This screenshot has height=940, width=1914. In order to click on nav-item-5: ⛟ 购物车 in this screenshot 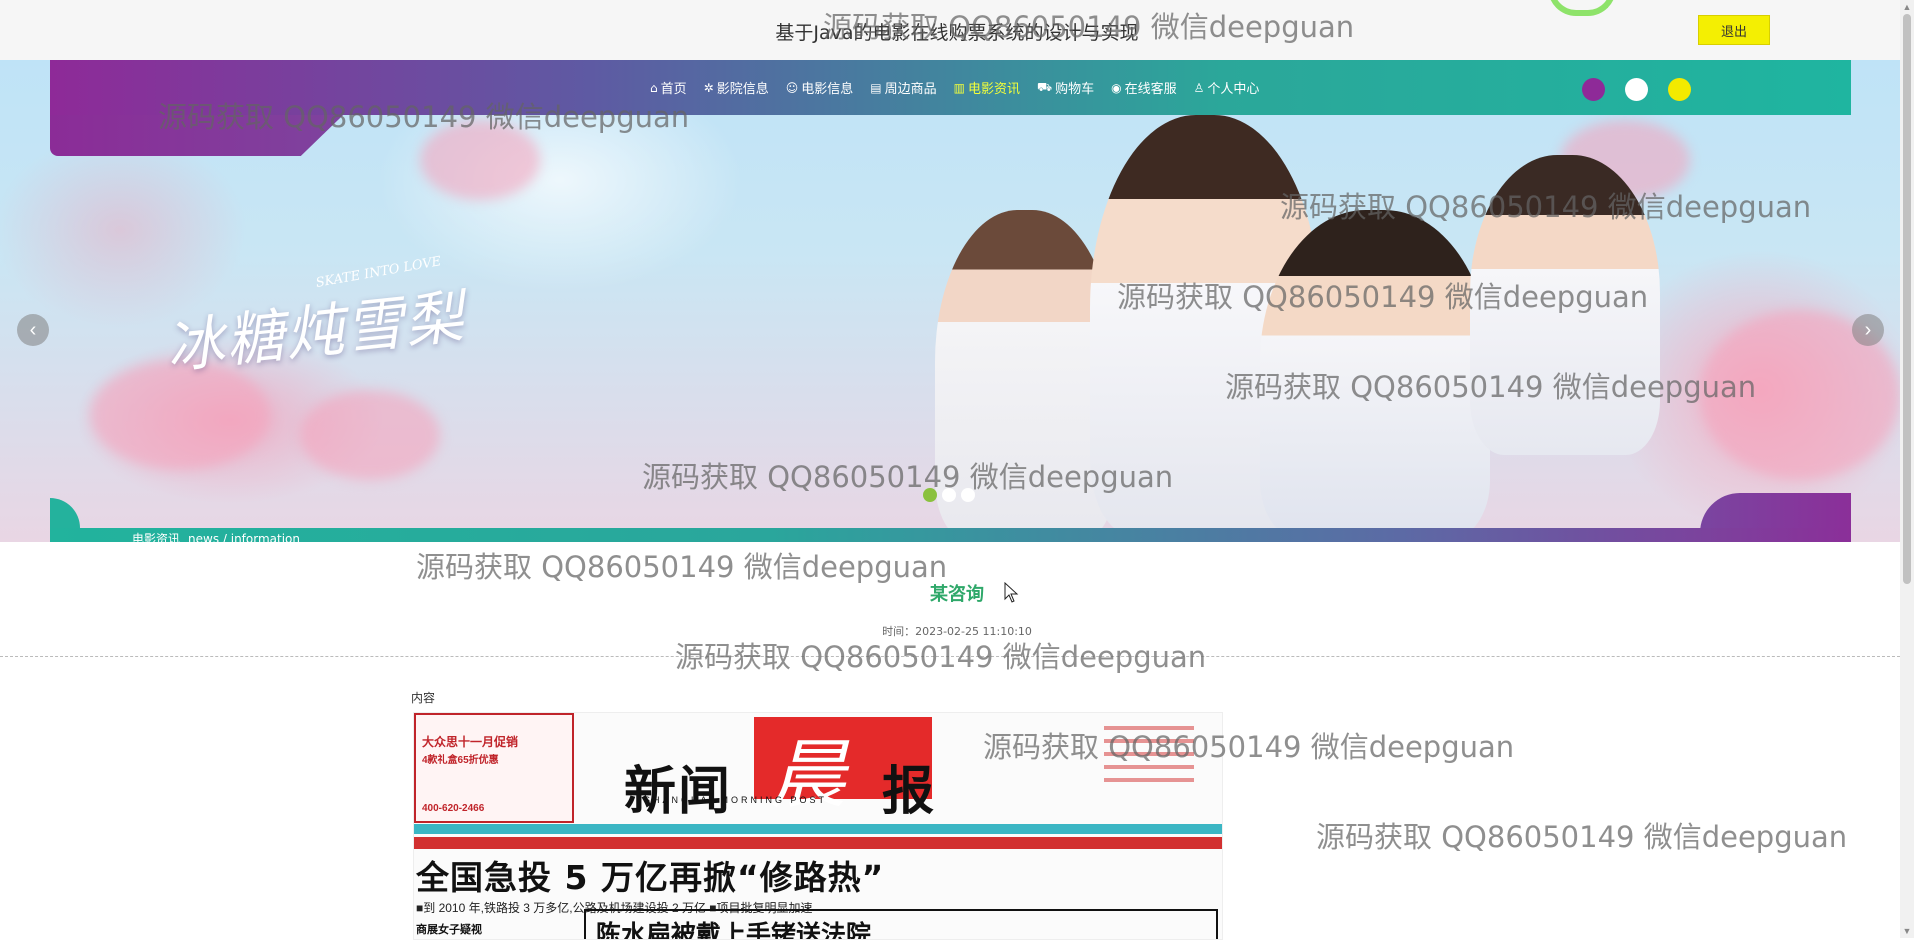, I will do `click(1065, 88)`.